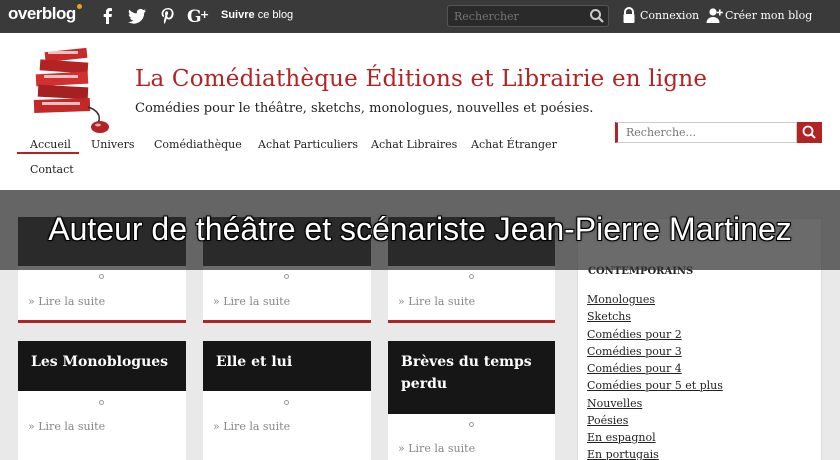 This screenshot has width=840, height=460. Describe the element at coordinates (308, 144) in the screenshot. I see `nav-item-achat-particuliers: Achat Particuliers` at that location.